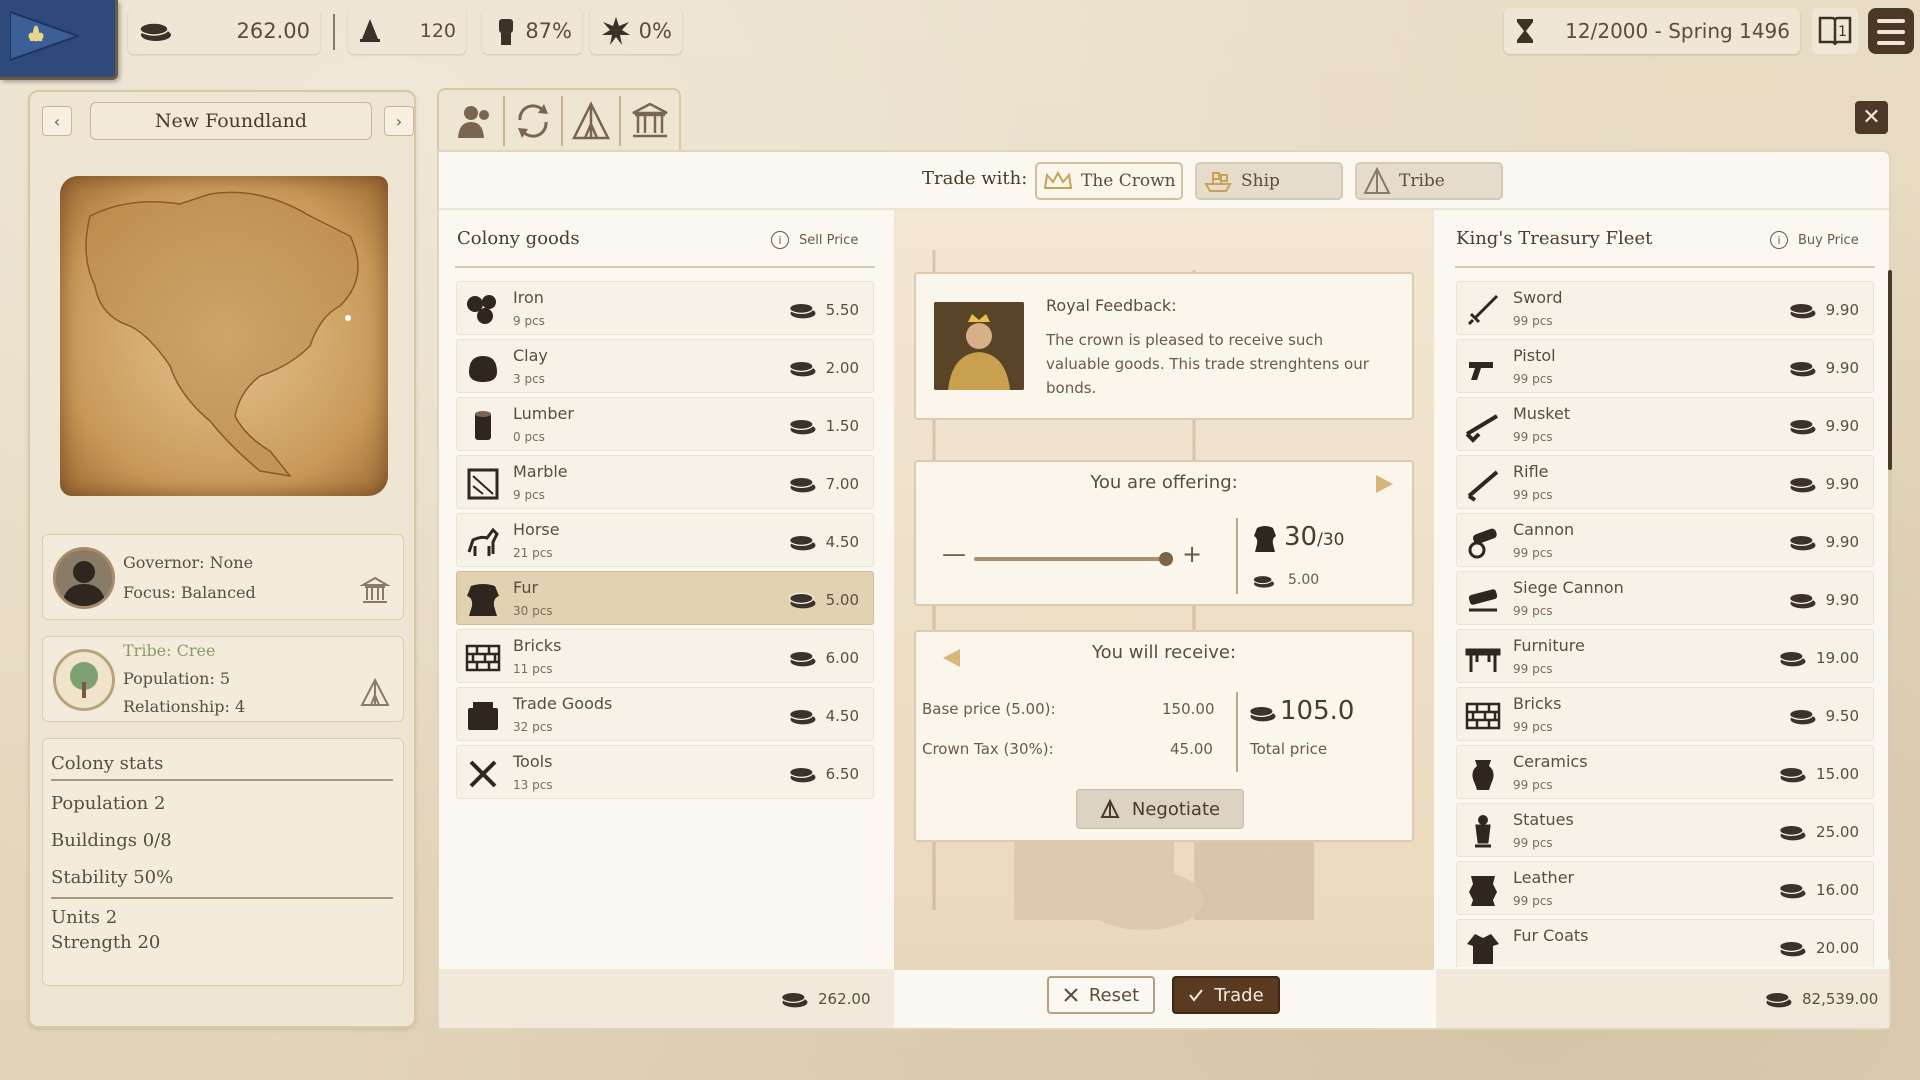 This screenshot has height=1080, width=1920. What do you see at coordinates (1058, 179) in the screenshot?
I see `crown-icon` at bounding box center [1058, 179].